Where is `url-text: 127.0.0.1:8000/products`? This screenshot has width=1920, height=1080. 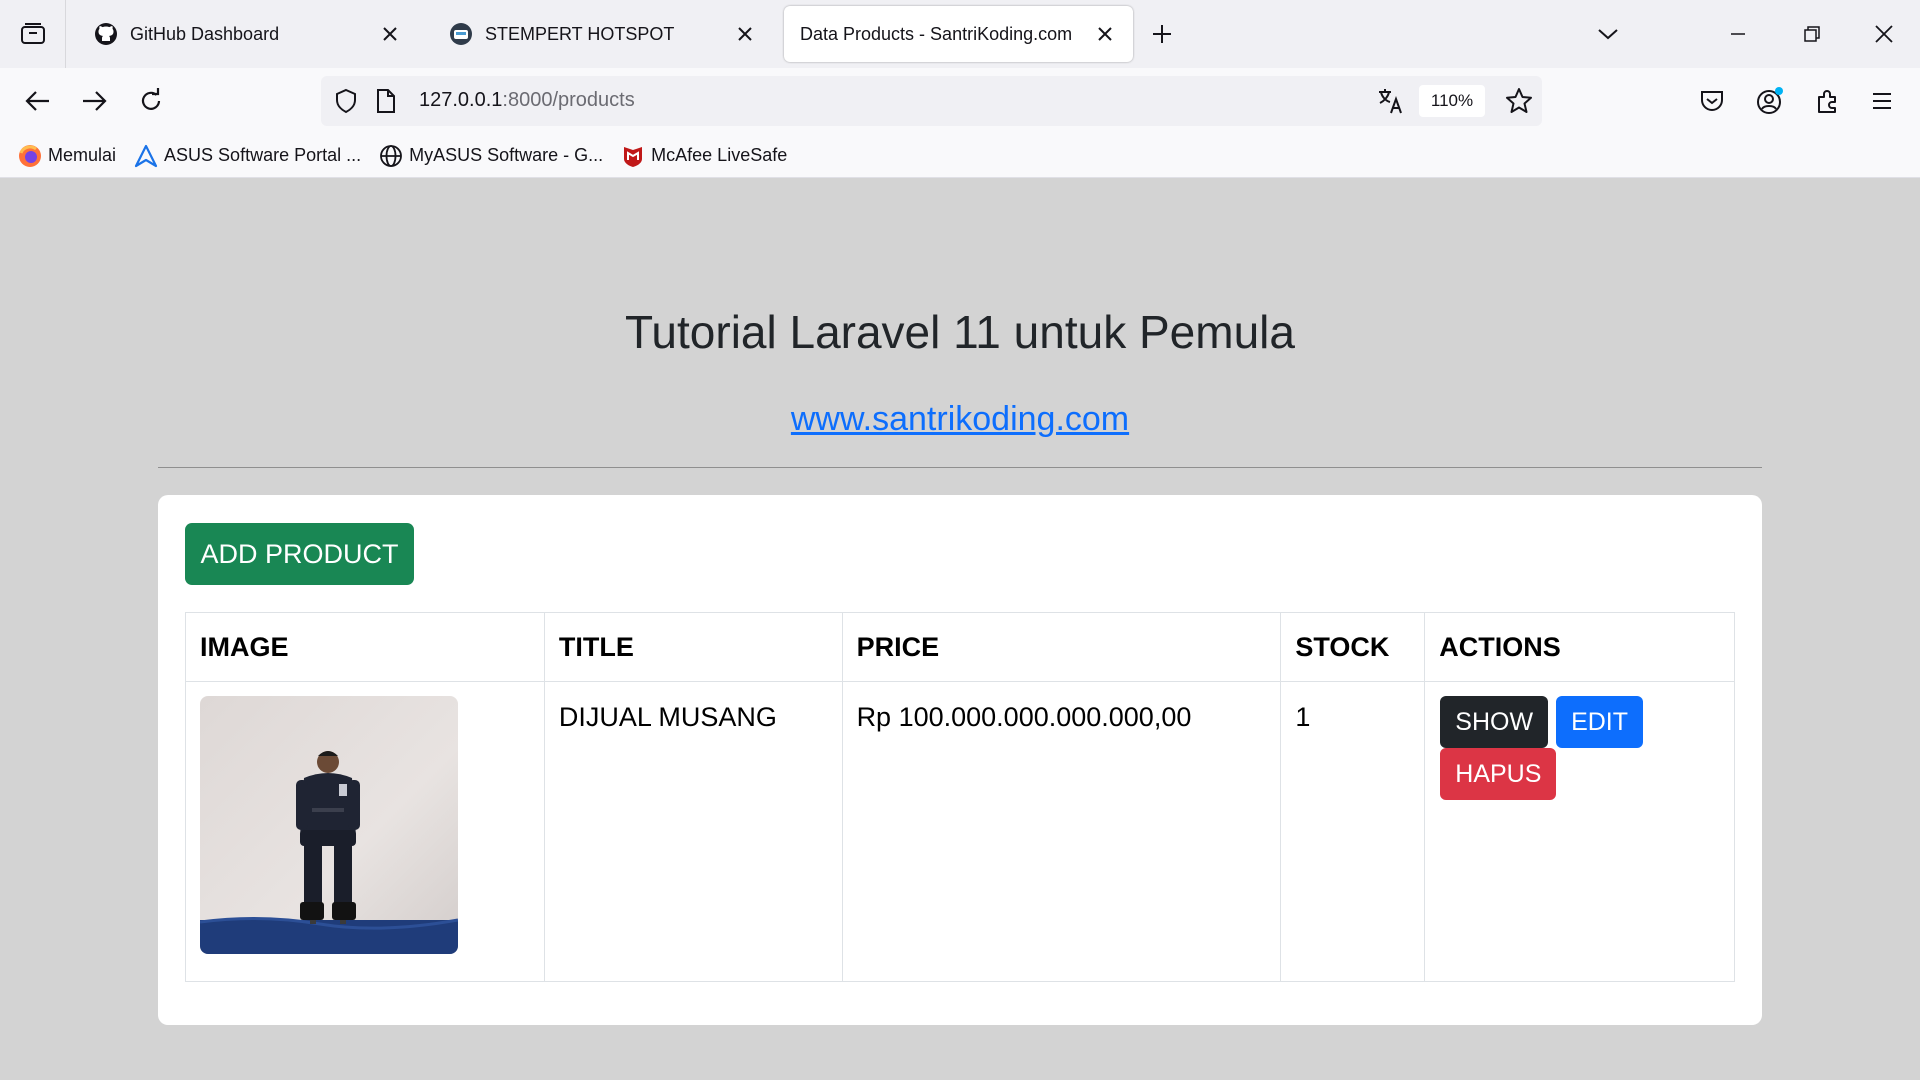
url-text: 127.0.0.1:8000/products is located at coordinates (527, 100).